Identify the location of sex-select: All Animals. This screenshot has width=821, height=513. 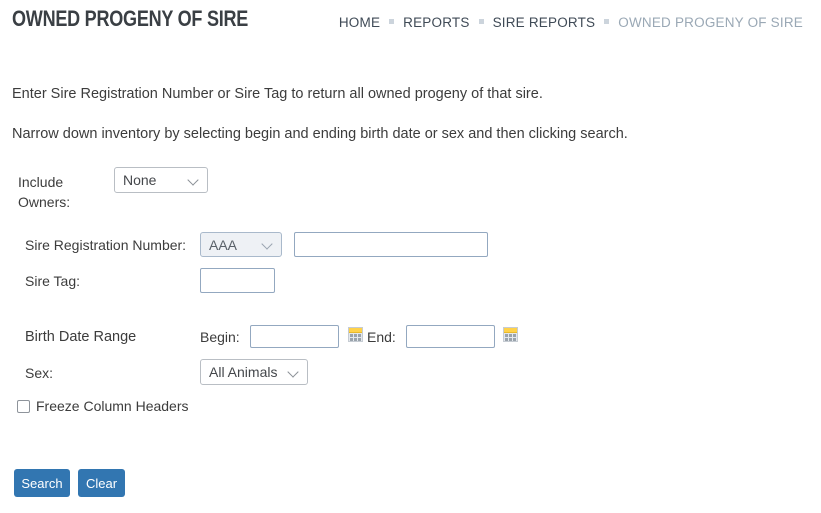
(254, 372).